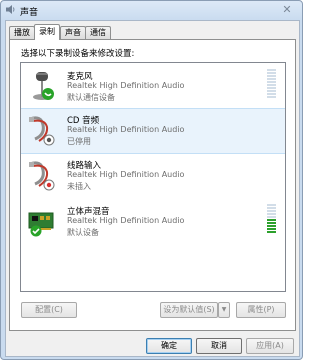  I want to click on microphone-icon, so click(43, 86).